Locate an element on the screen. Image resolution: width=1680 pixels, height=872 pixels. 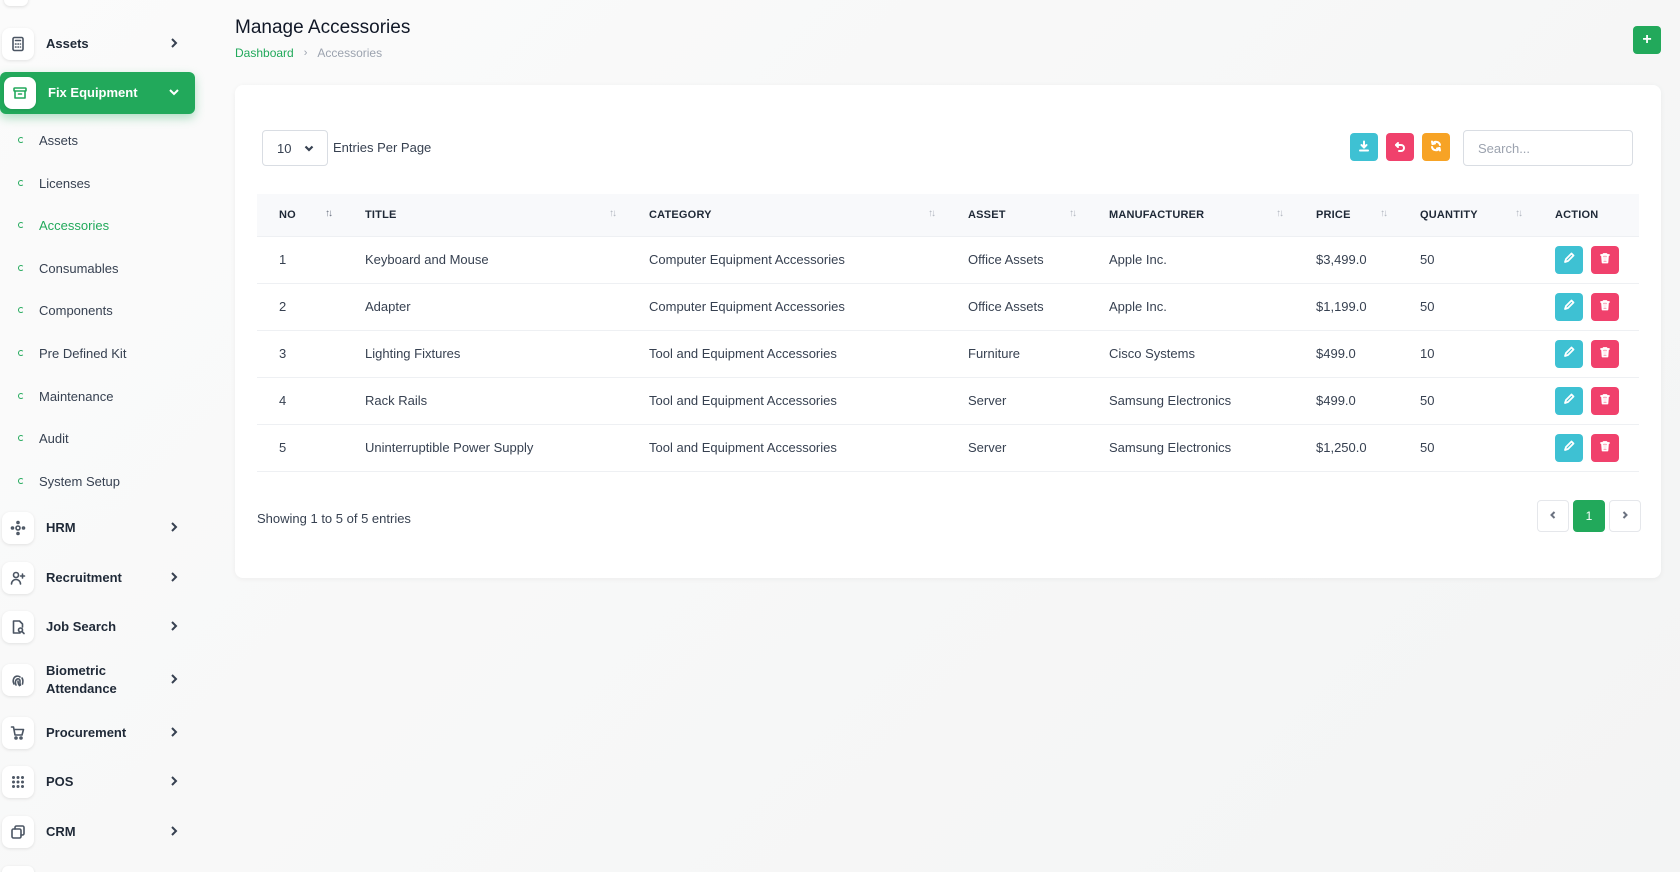
sidebar-subitem-pre-defined-kit: Pre Defined Kit is located at coordinates (97, 353).